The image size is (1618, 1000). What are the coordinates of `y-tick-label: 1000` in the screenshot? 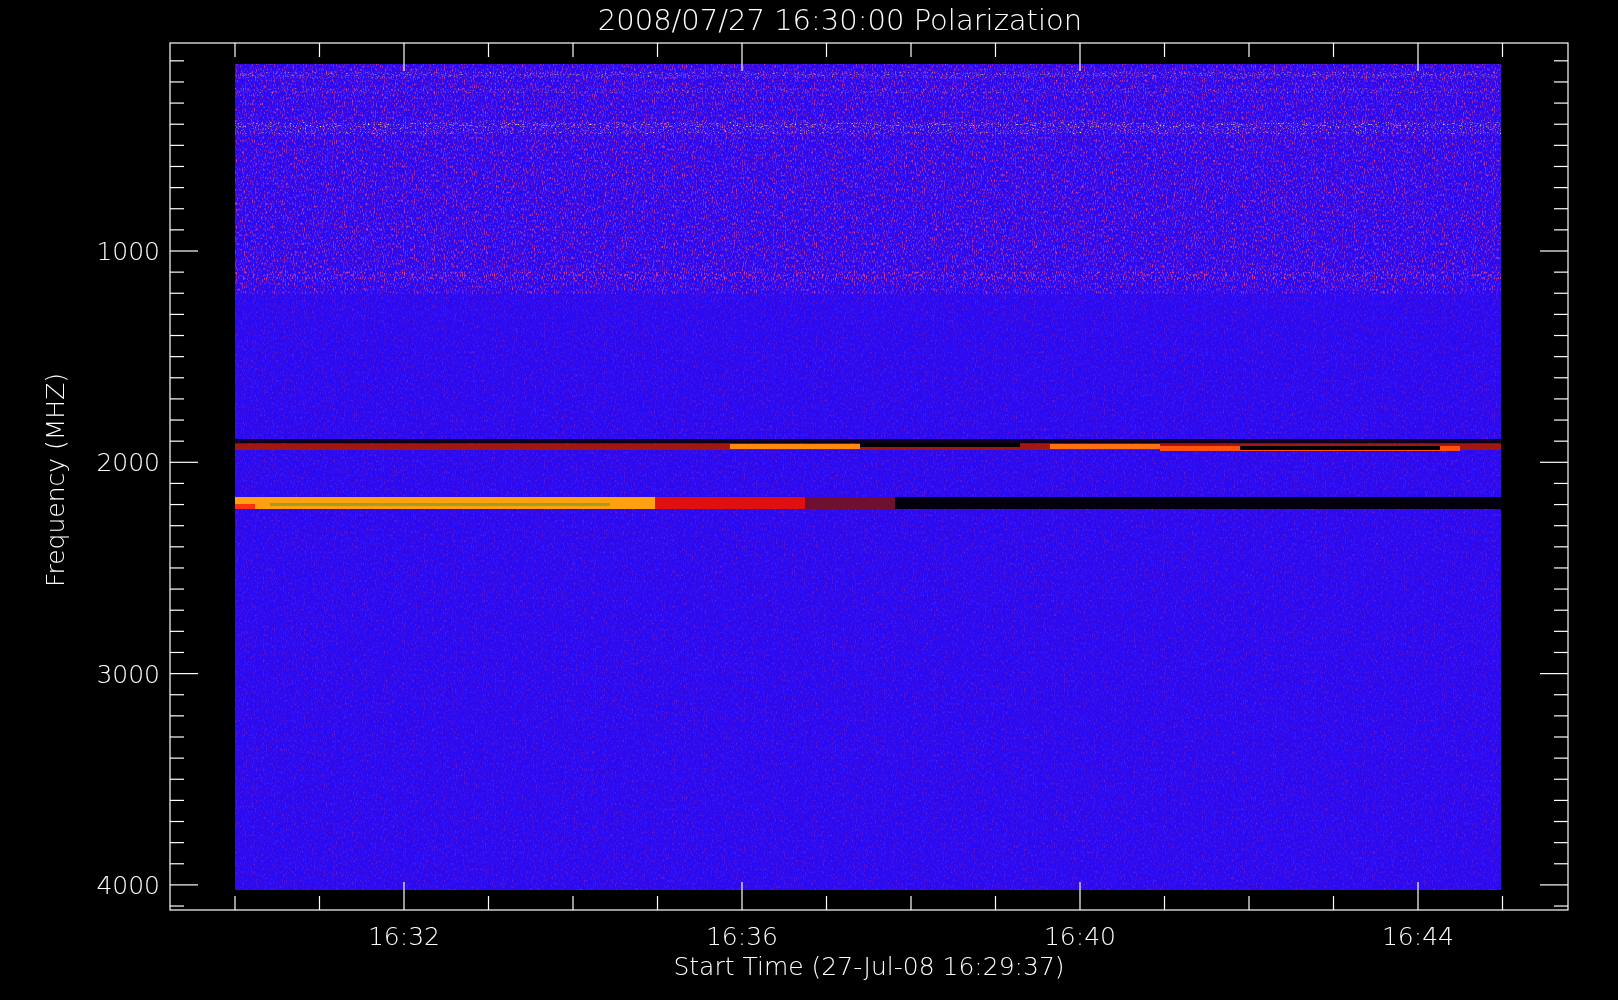 It's located at (128, 251).